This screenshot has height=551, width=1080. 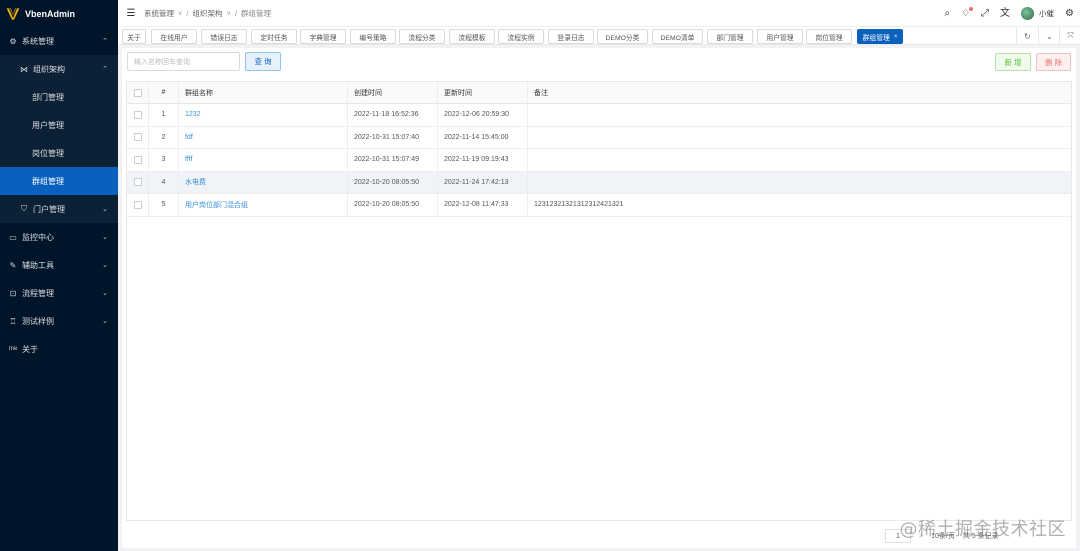 I want to click on menu-portal-label: 门户管理, so click(x=49, y=209).